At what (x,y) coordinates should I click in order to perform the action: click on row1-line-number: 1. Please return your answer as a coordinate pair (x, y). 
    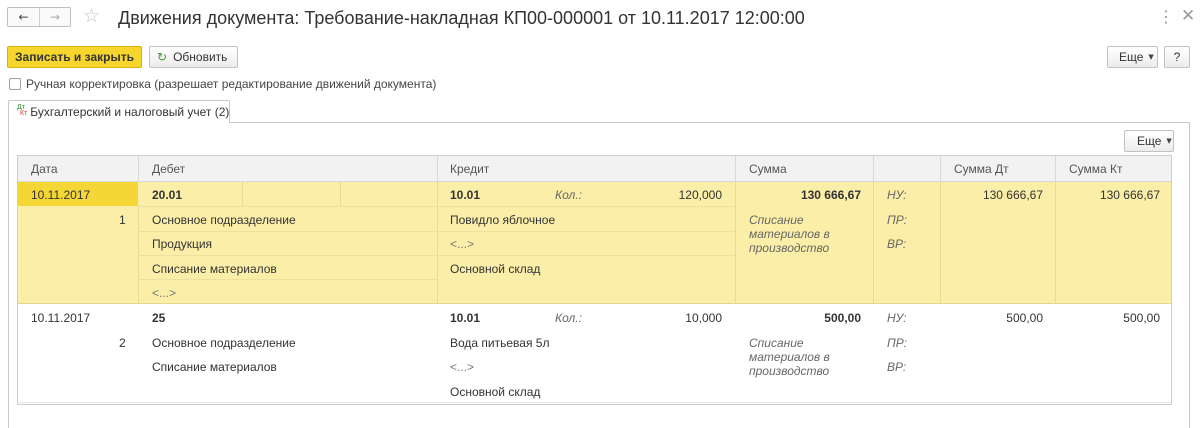
    Looking at the image, I should click on (122, 220).